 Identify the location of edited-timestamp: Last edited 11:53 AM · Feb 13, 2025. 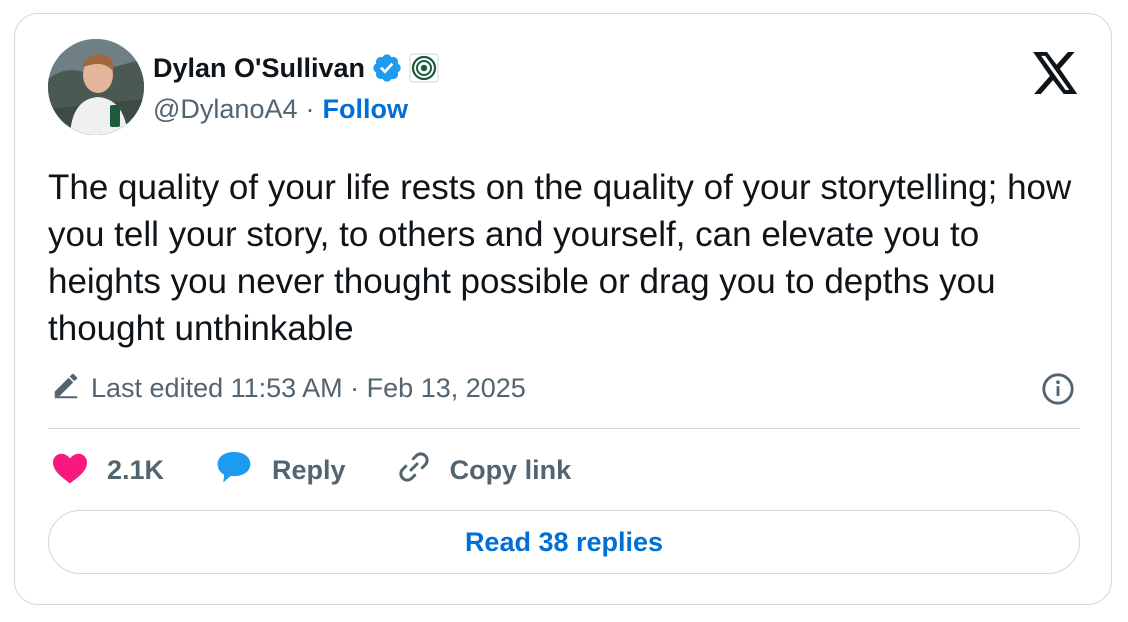
(288, 388).